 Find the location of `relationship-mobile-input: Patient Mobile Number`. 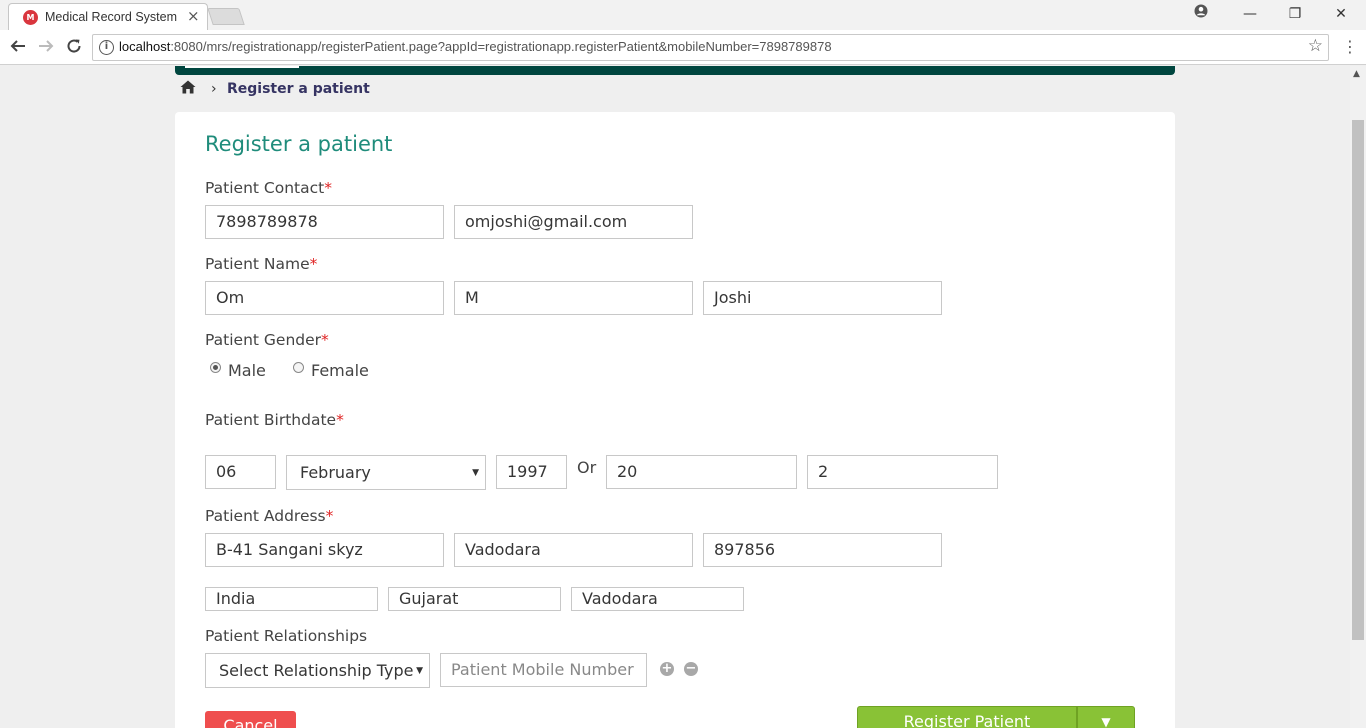

relationship-mobile-input: Patient Mobile Number is located at coordinates (543, 670).